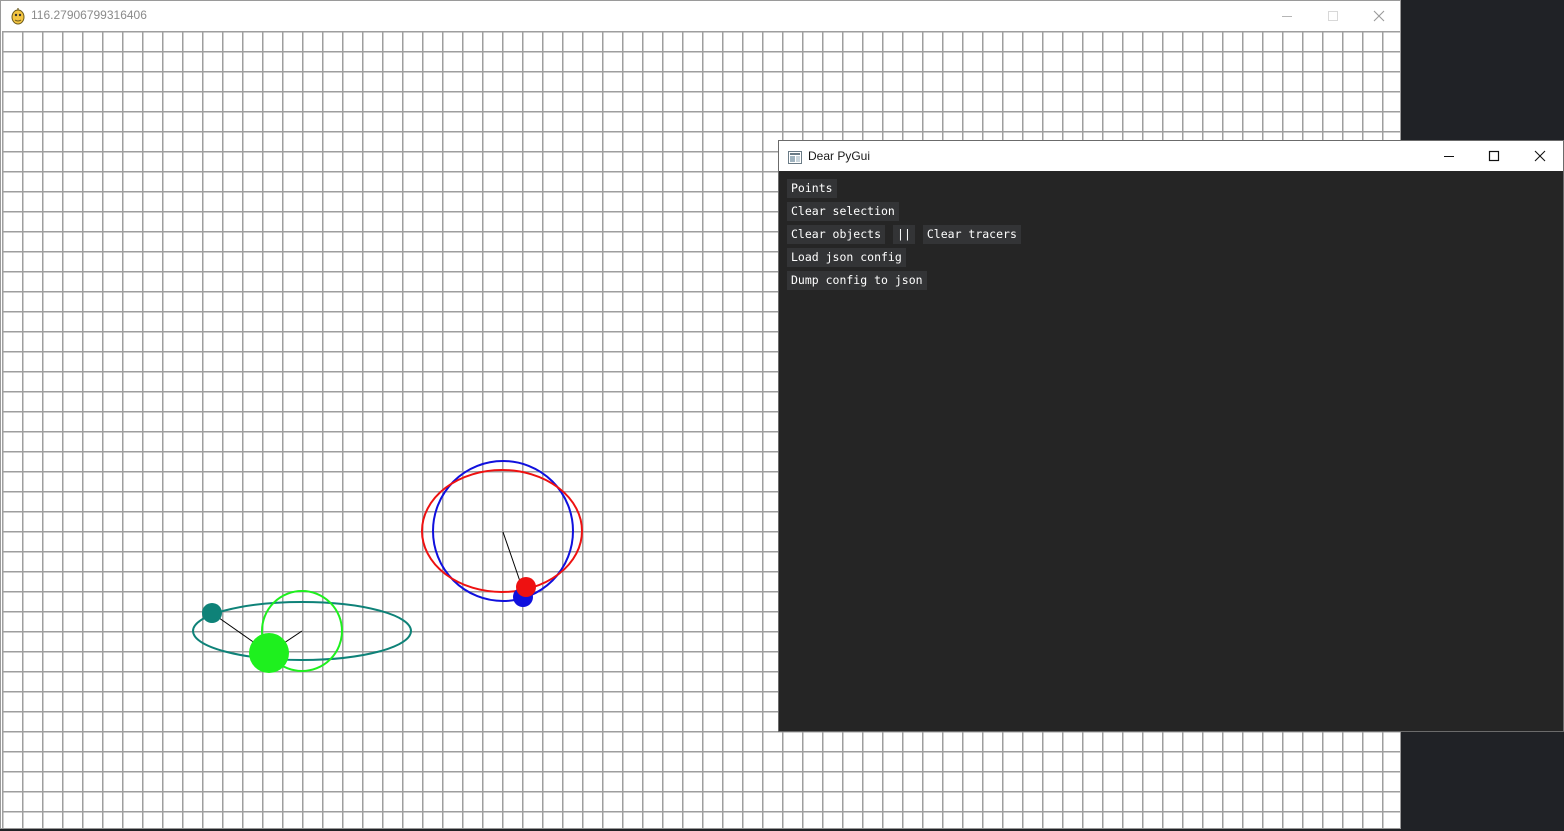 This screenshot has width=1564, height=831. What do you see at coordinates (1171, 156) in the screenshot?
I see `dear-pygui-titlebar: Dear PyGui` at bounding box center [1171, 156].